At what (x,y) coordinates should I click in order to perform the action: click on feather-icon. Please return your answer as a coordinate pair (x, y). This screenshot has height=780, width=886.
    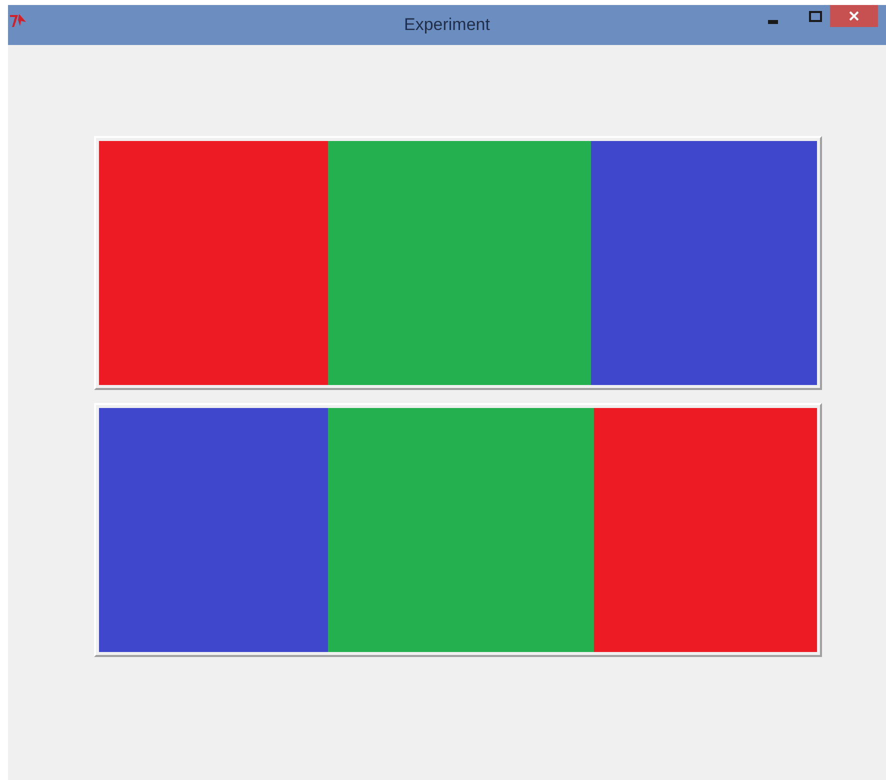
    Looking at the image, I should click on (18, 20).